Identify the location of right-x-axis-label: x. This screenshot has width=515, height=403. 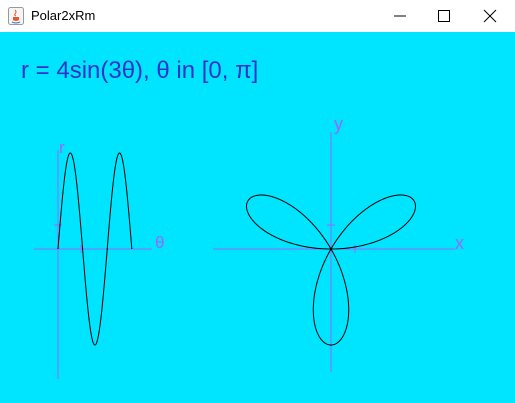
(459, 243).